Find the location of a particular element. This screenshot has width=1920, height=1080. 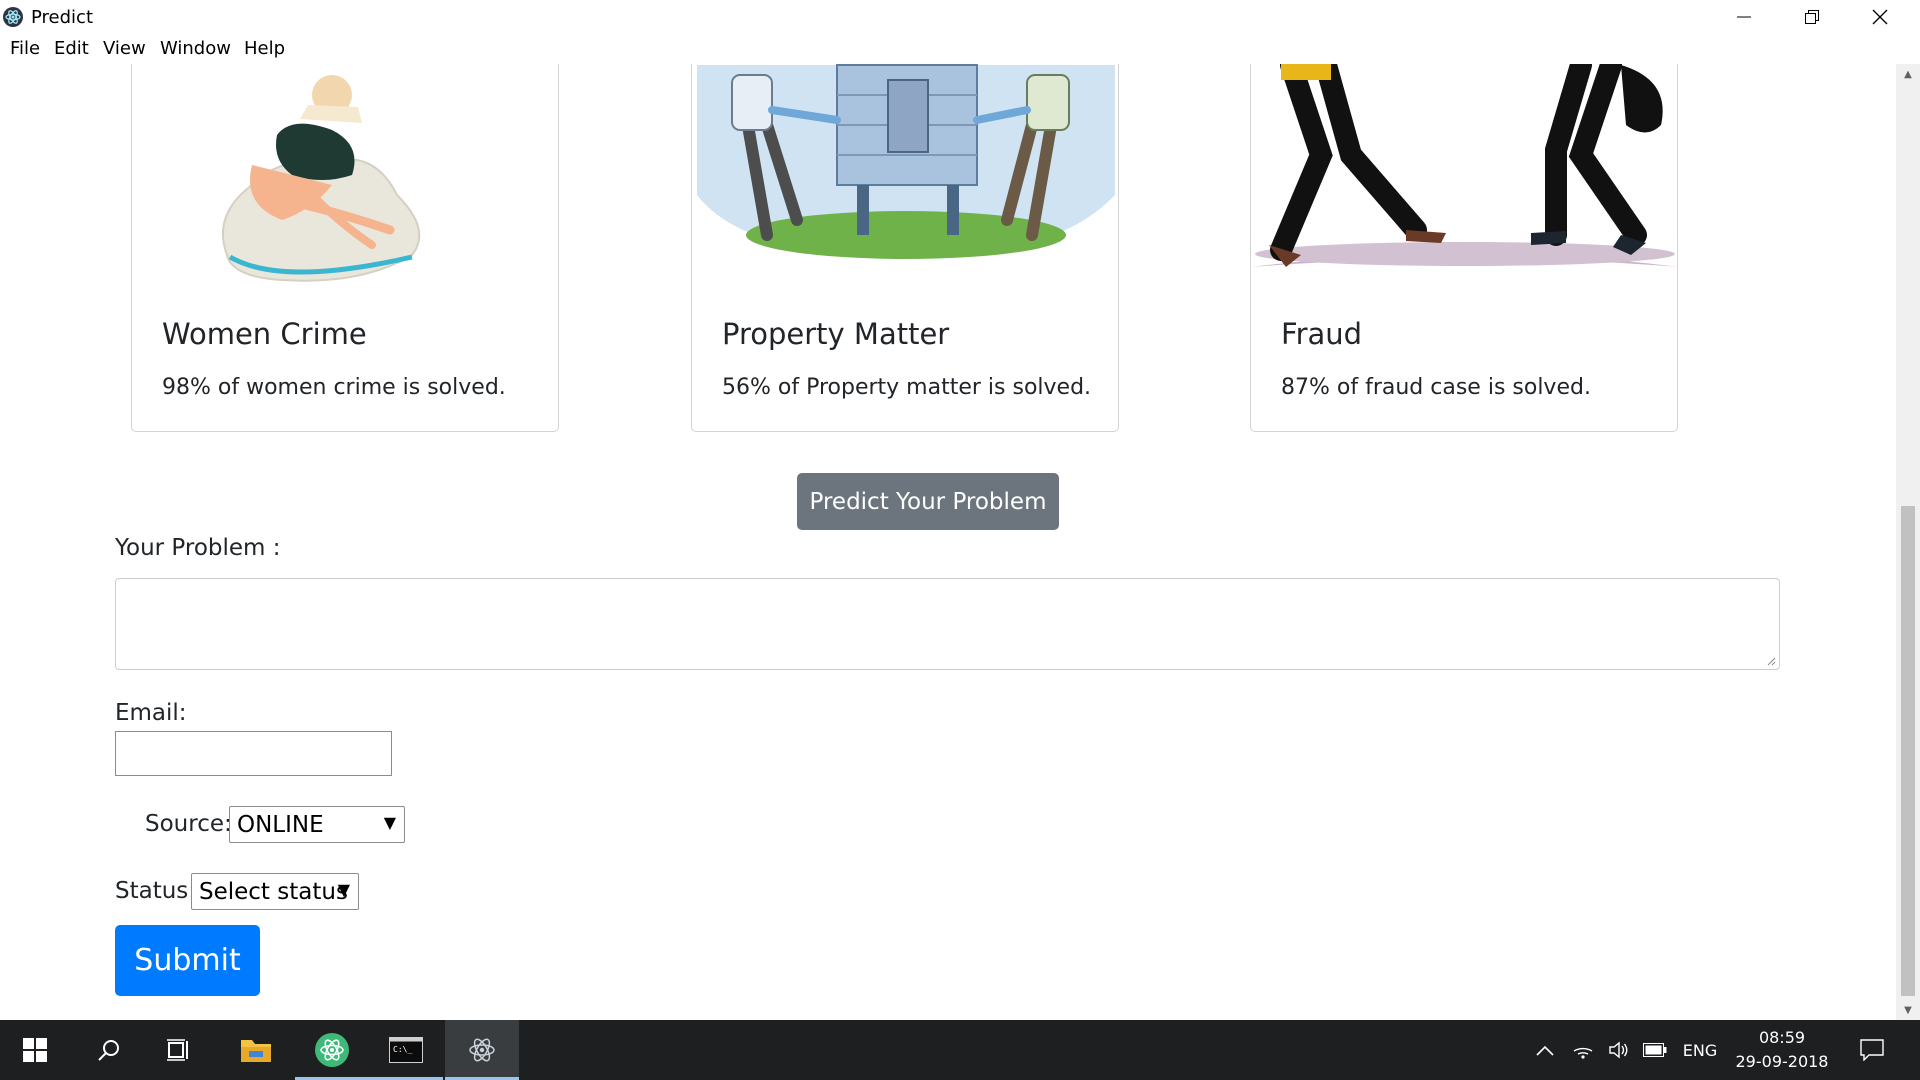

task-view-icon is located at coordinates (177, 1050).